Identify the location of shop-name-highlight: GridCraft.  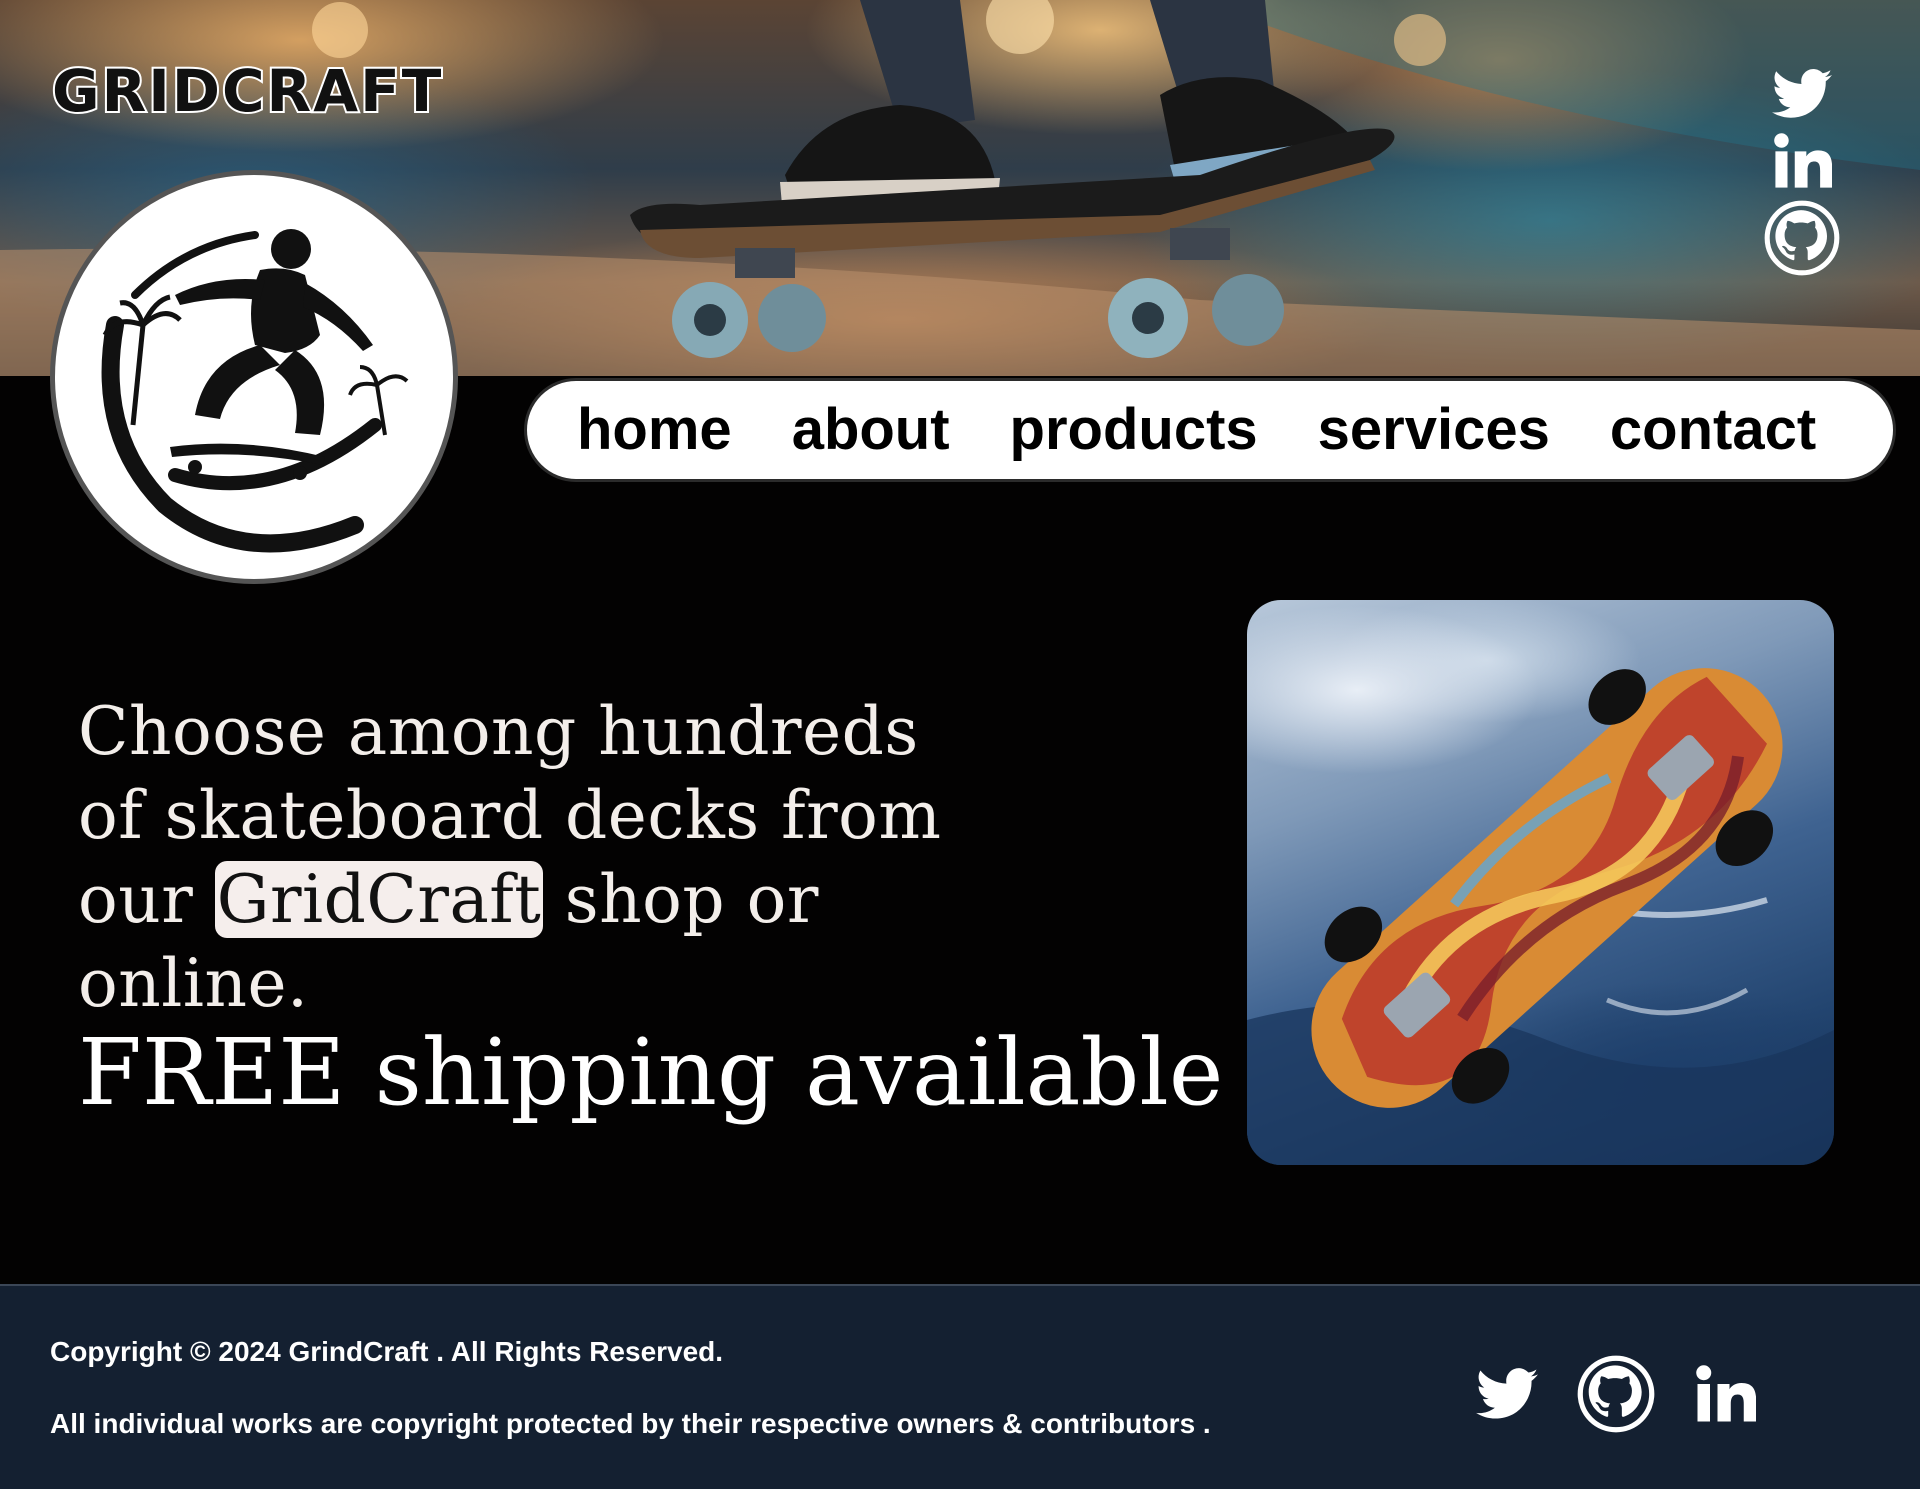
(379, 899).